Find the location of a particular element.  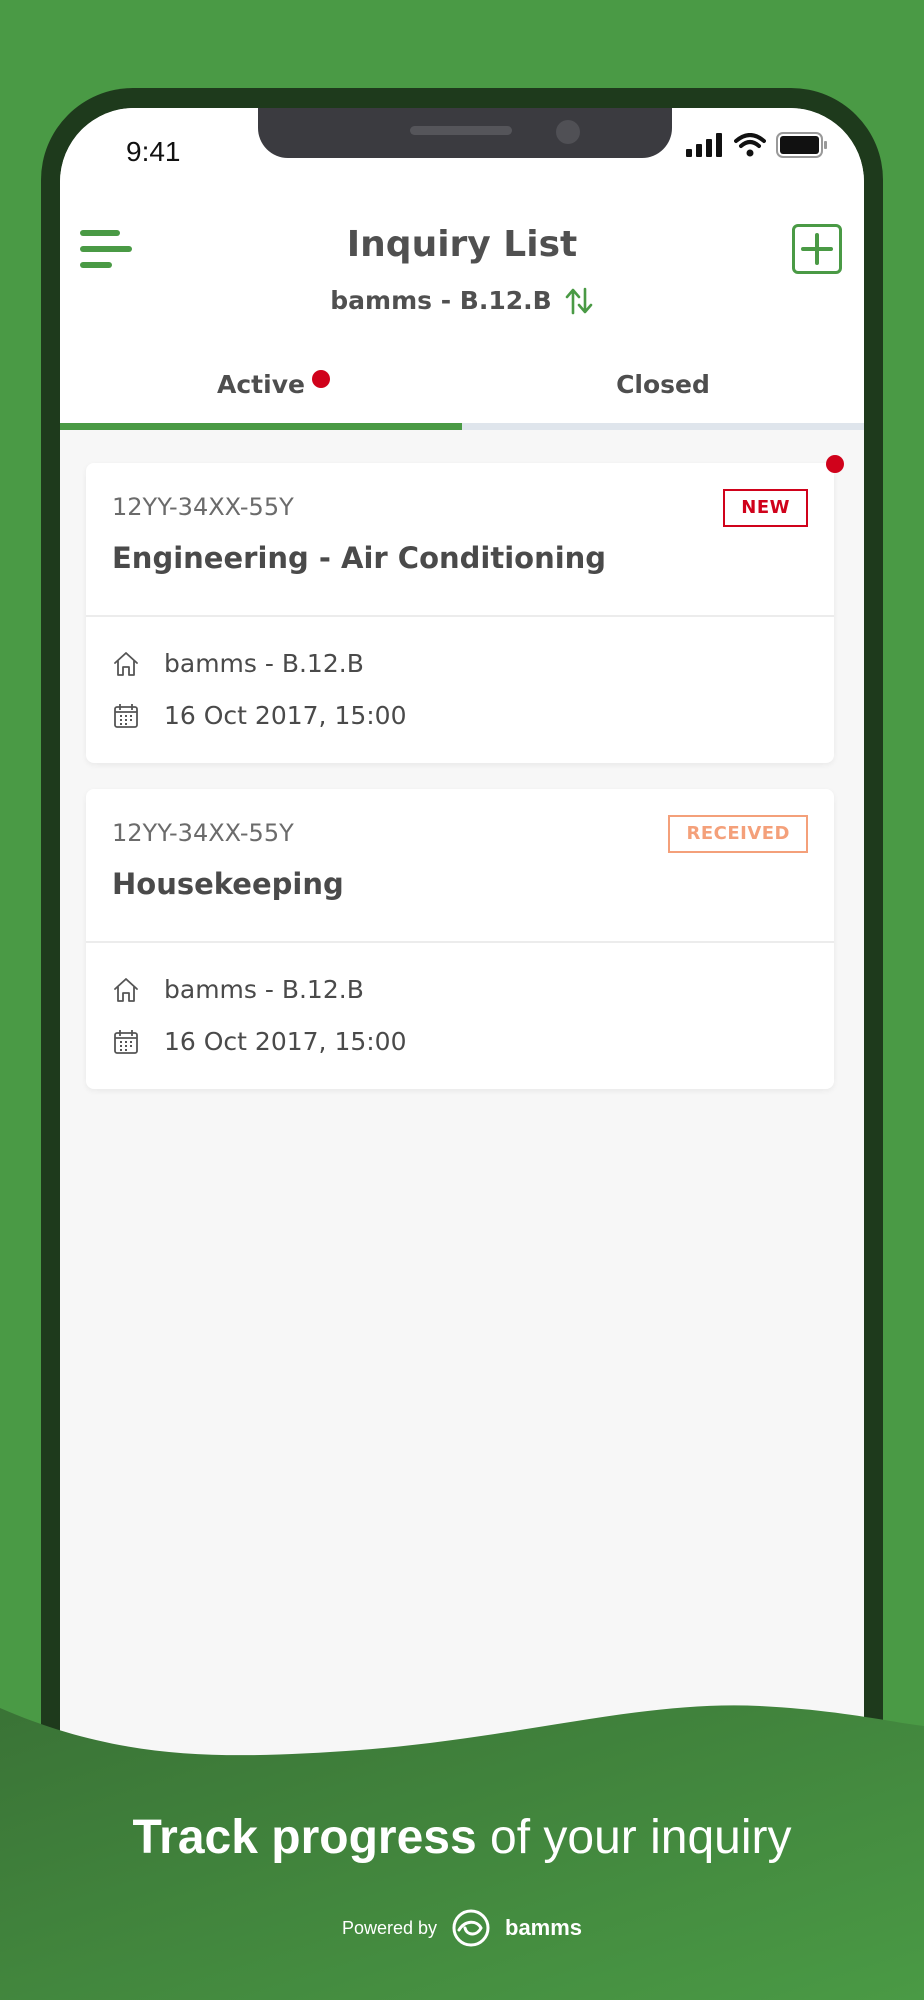

tagline: Track progress of your inquiry is located at coordinates (462, 1837).